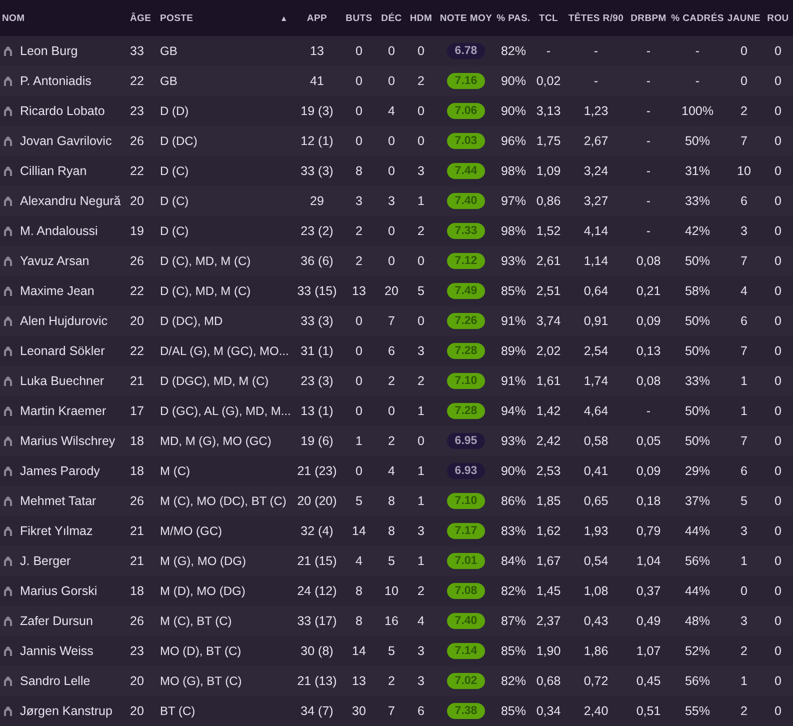 Image resolution: width=793 pixels, height=726 pixels. I want to click on column-header: TCL, so click(548, 18).